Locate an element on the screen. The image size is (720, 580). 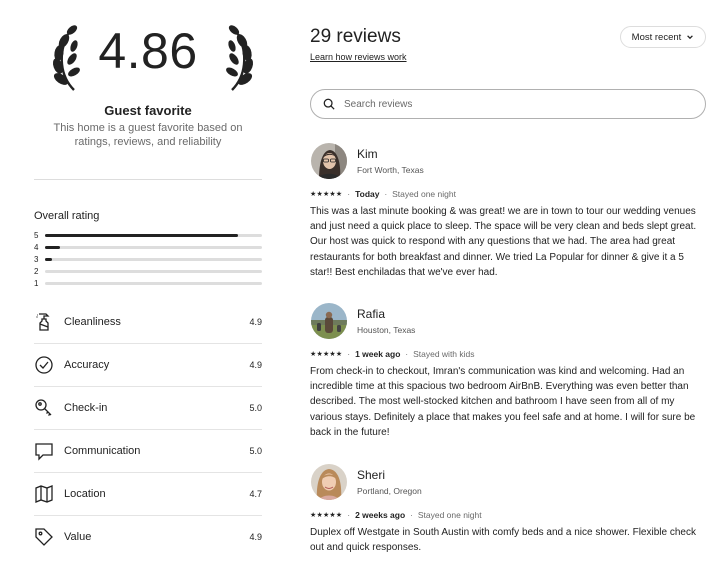
reviewer-name: Kim is located at coordinates (367, 154).